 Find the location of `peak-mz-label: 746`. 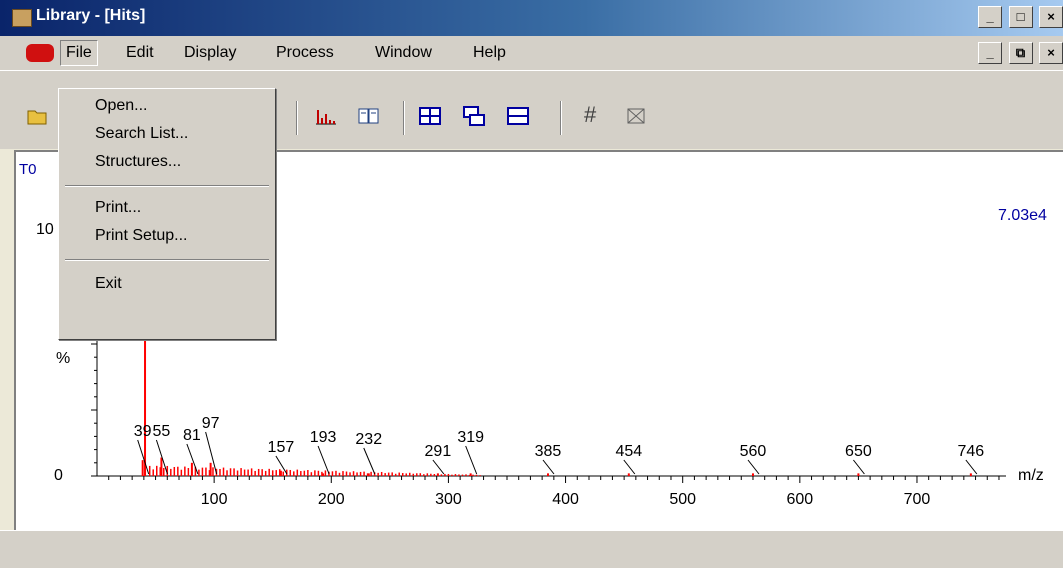

peak-mz-label: 746 is located at coordinates (971, 451).